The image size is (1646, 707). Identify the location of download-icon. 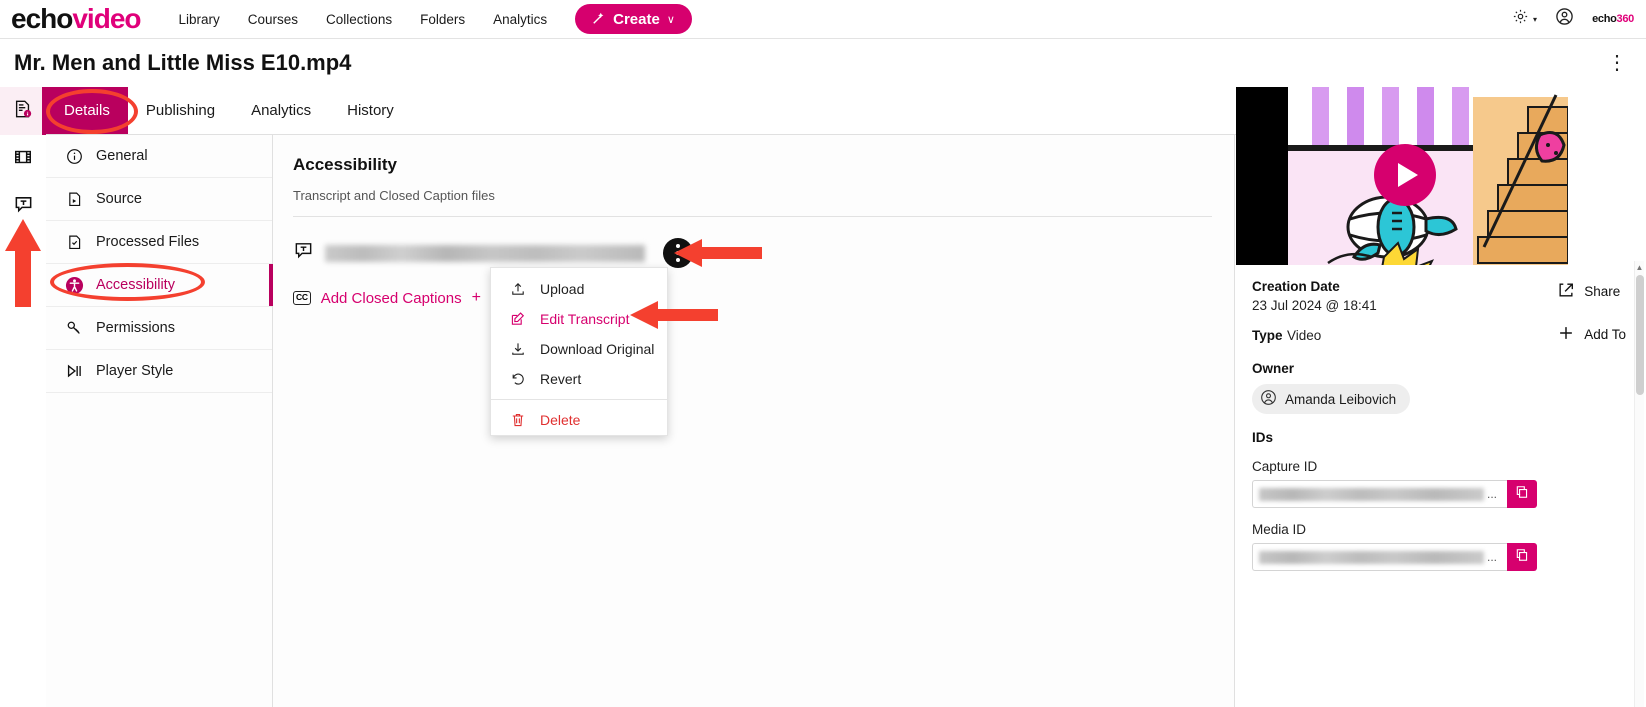
(518, 349).